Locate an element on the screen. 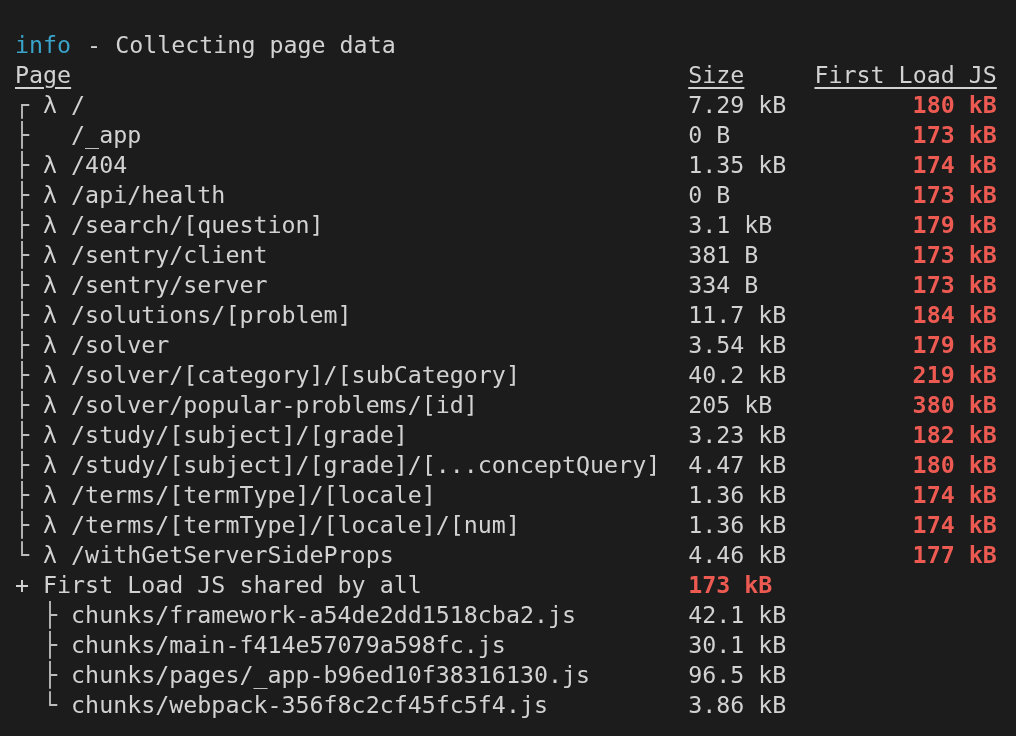 The width and height of the screenshot is (1016, 736). chunk-size: 96.5 kB is located at coordinates (737, 675).